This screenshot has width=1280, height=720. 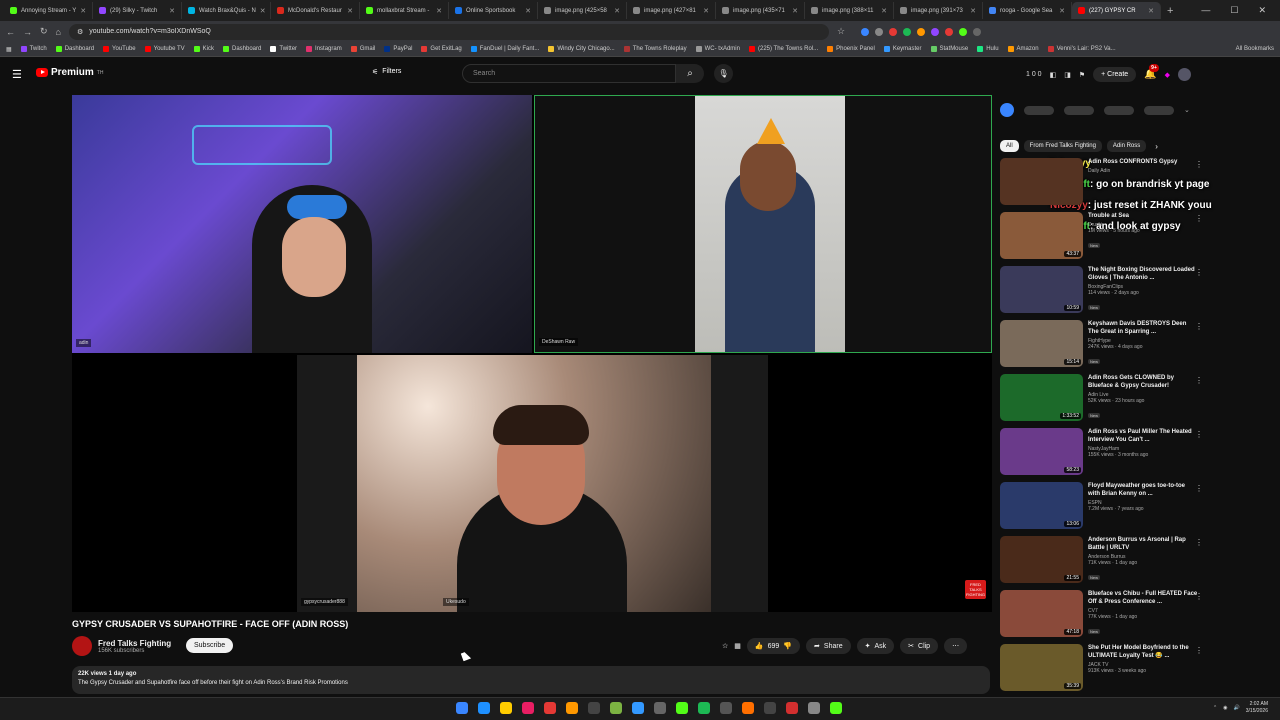 I want to click on apps-grid-icon: ▦, so click(x=9, y=49).